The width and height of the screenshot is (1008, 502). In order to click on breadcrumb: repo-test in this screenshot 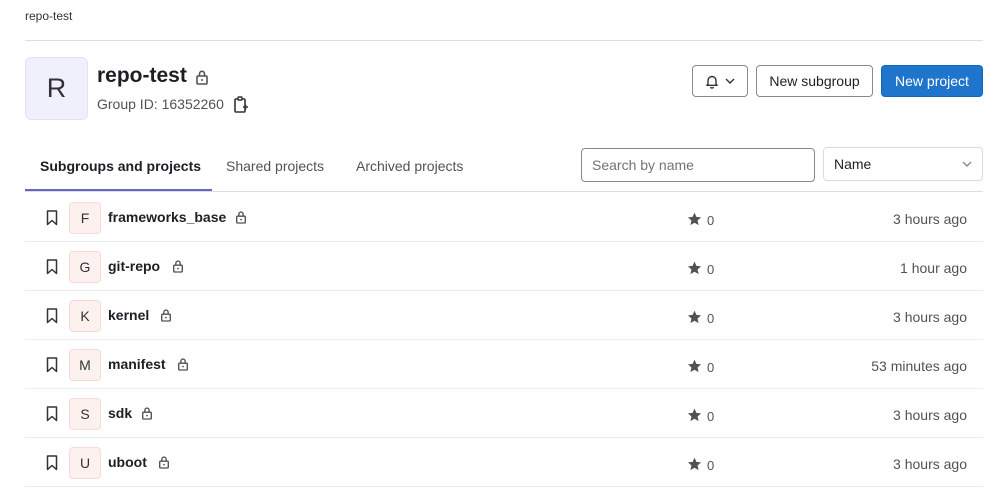, I will do `click(48, 16)`.